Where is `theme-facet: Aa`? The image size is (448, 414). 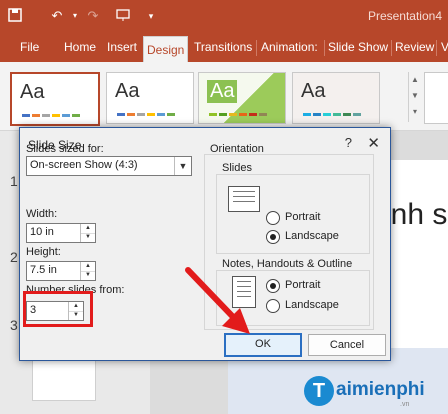 theme-facet: Aa is located at coordinates (242, 98).